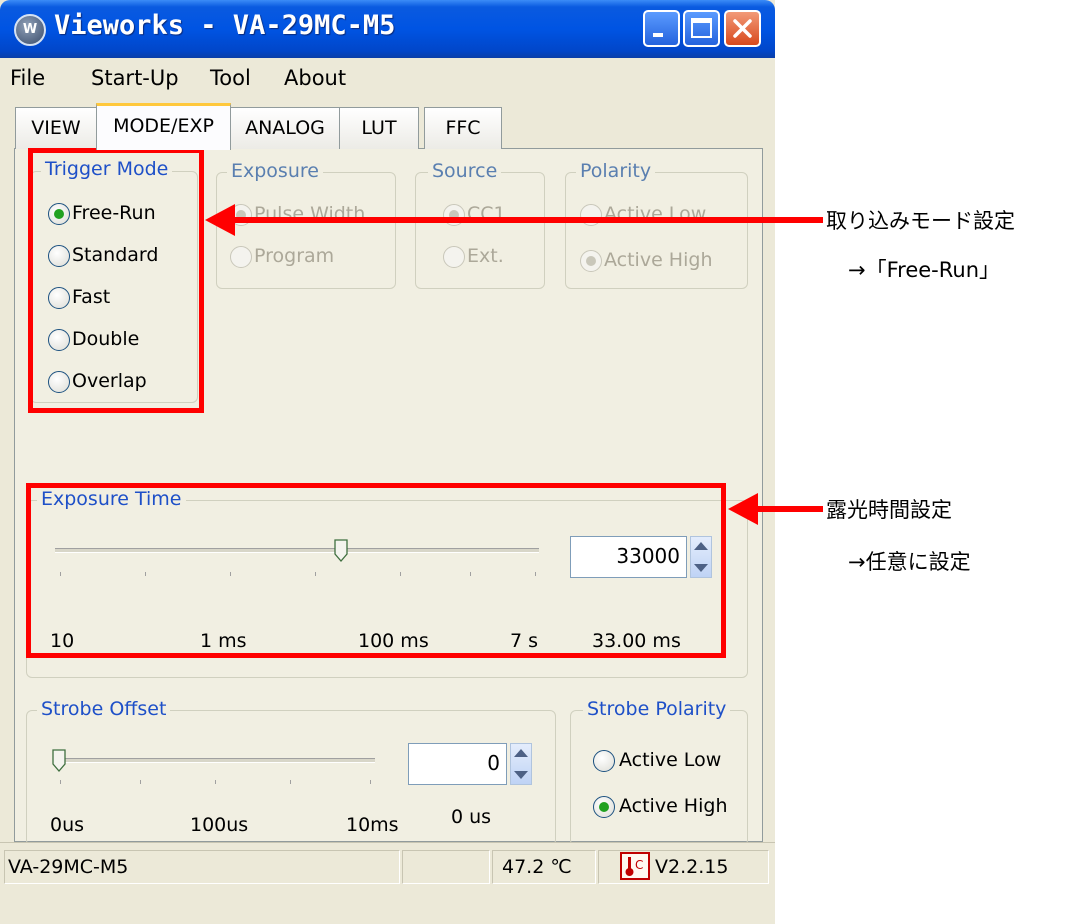  What do you see at coordinates (692, 867) in the screenshot?
I see `status-version: V2.2.15` at bounding box center [692, 867].